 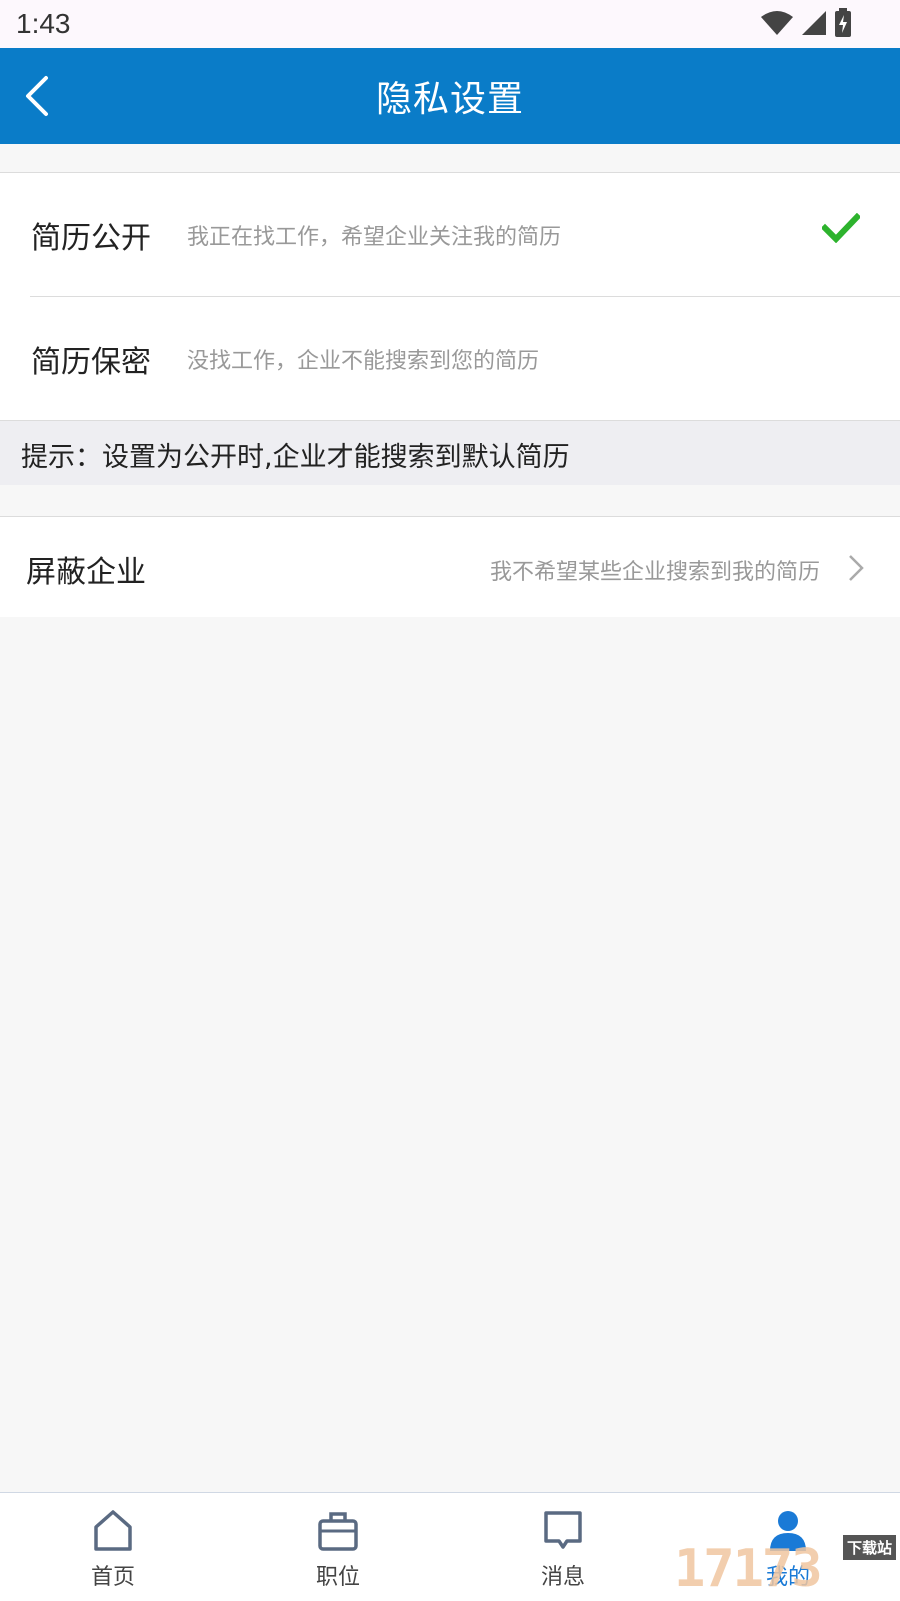 I want to click on tab-messages: 消息, so click(x=563, y=1549).